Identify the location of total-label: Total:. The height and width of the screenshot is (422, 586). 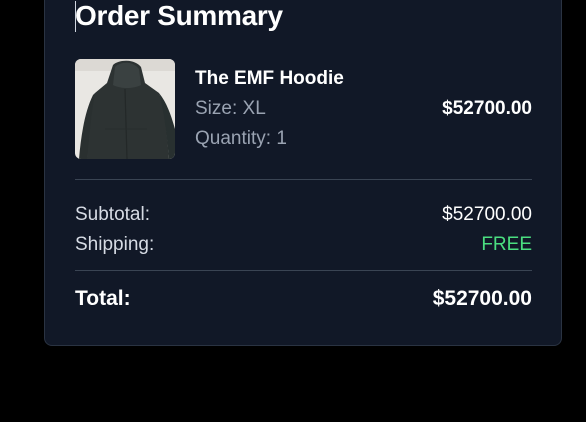
(103, 298).